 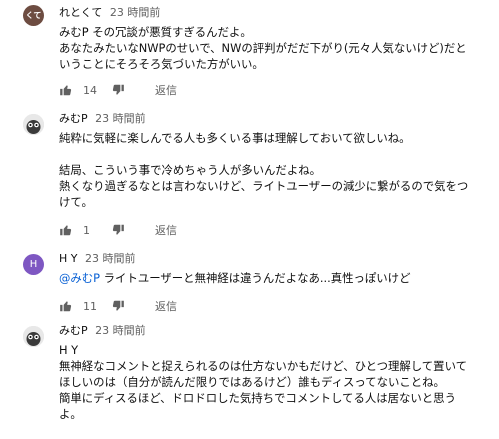 I want to click on comment-line: 純粋に気軽に楽しんでる人も多くいる事は理解しておいて欲しいね。, so click(x=235, y=138).